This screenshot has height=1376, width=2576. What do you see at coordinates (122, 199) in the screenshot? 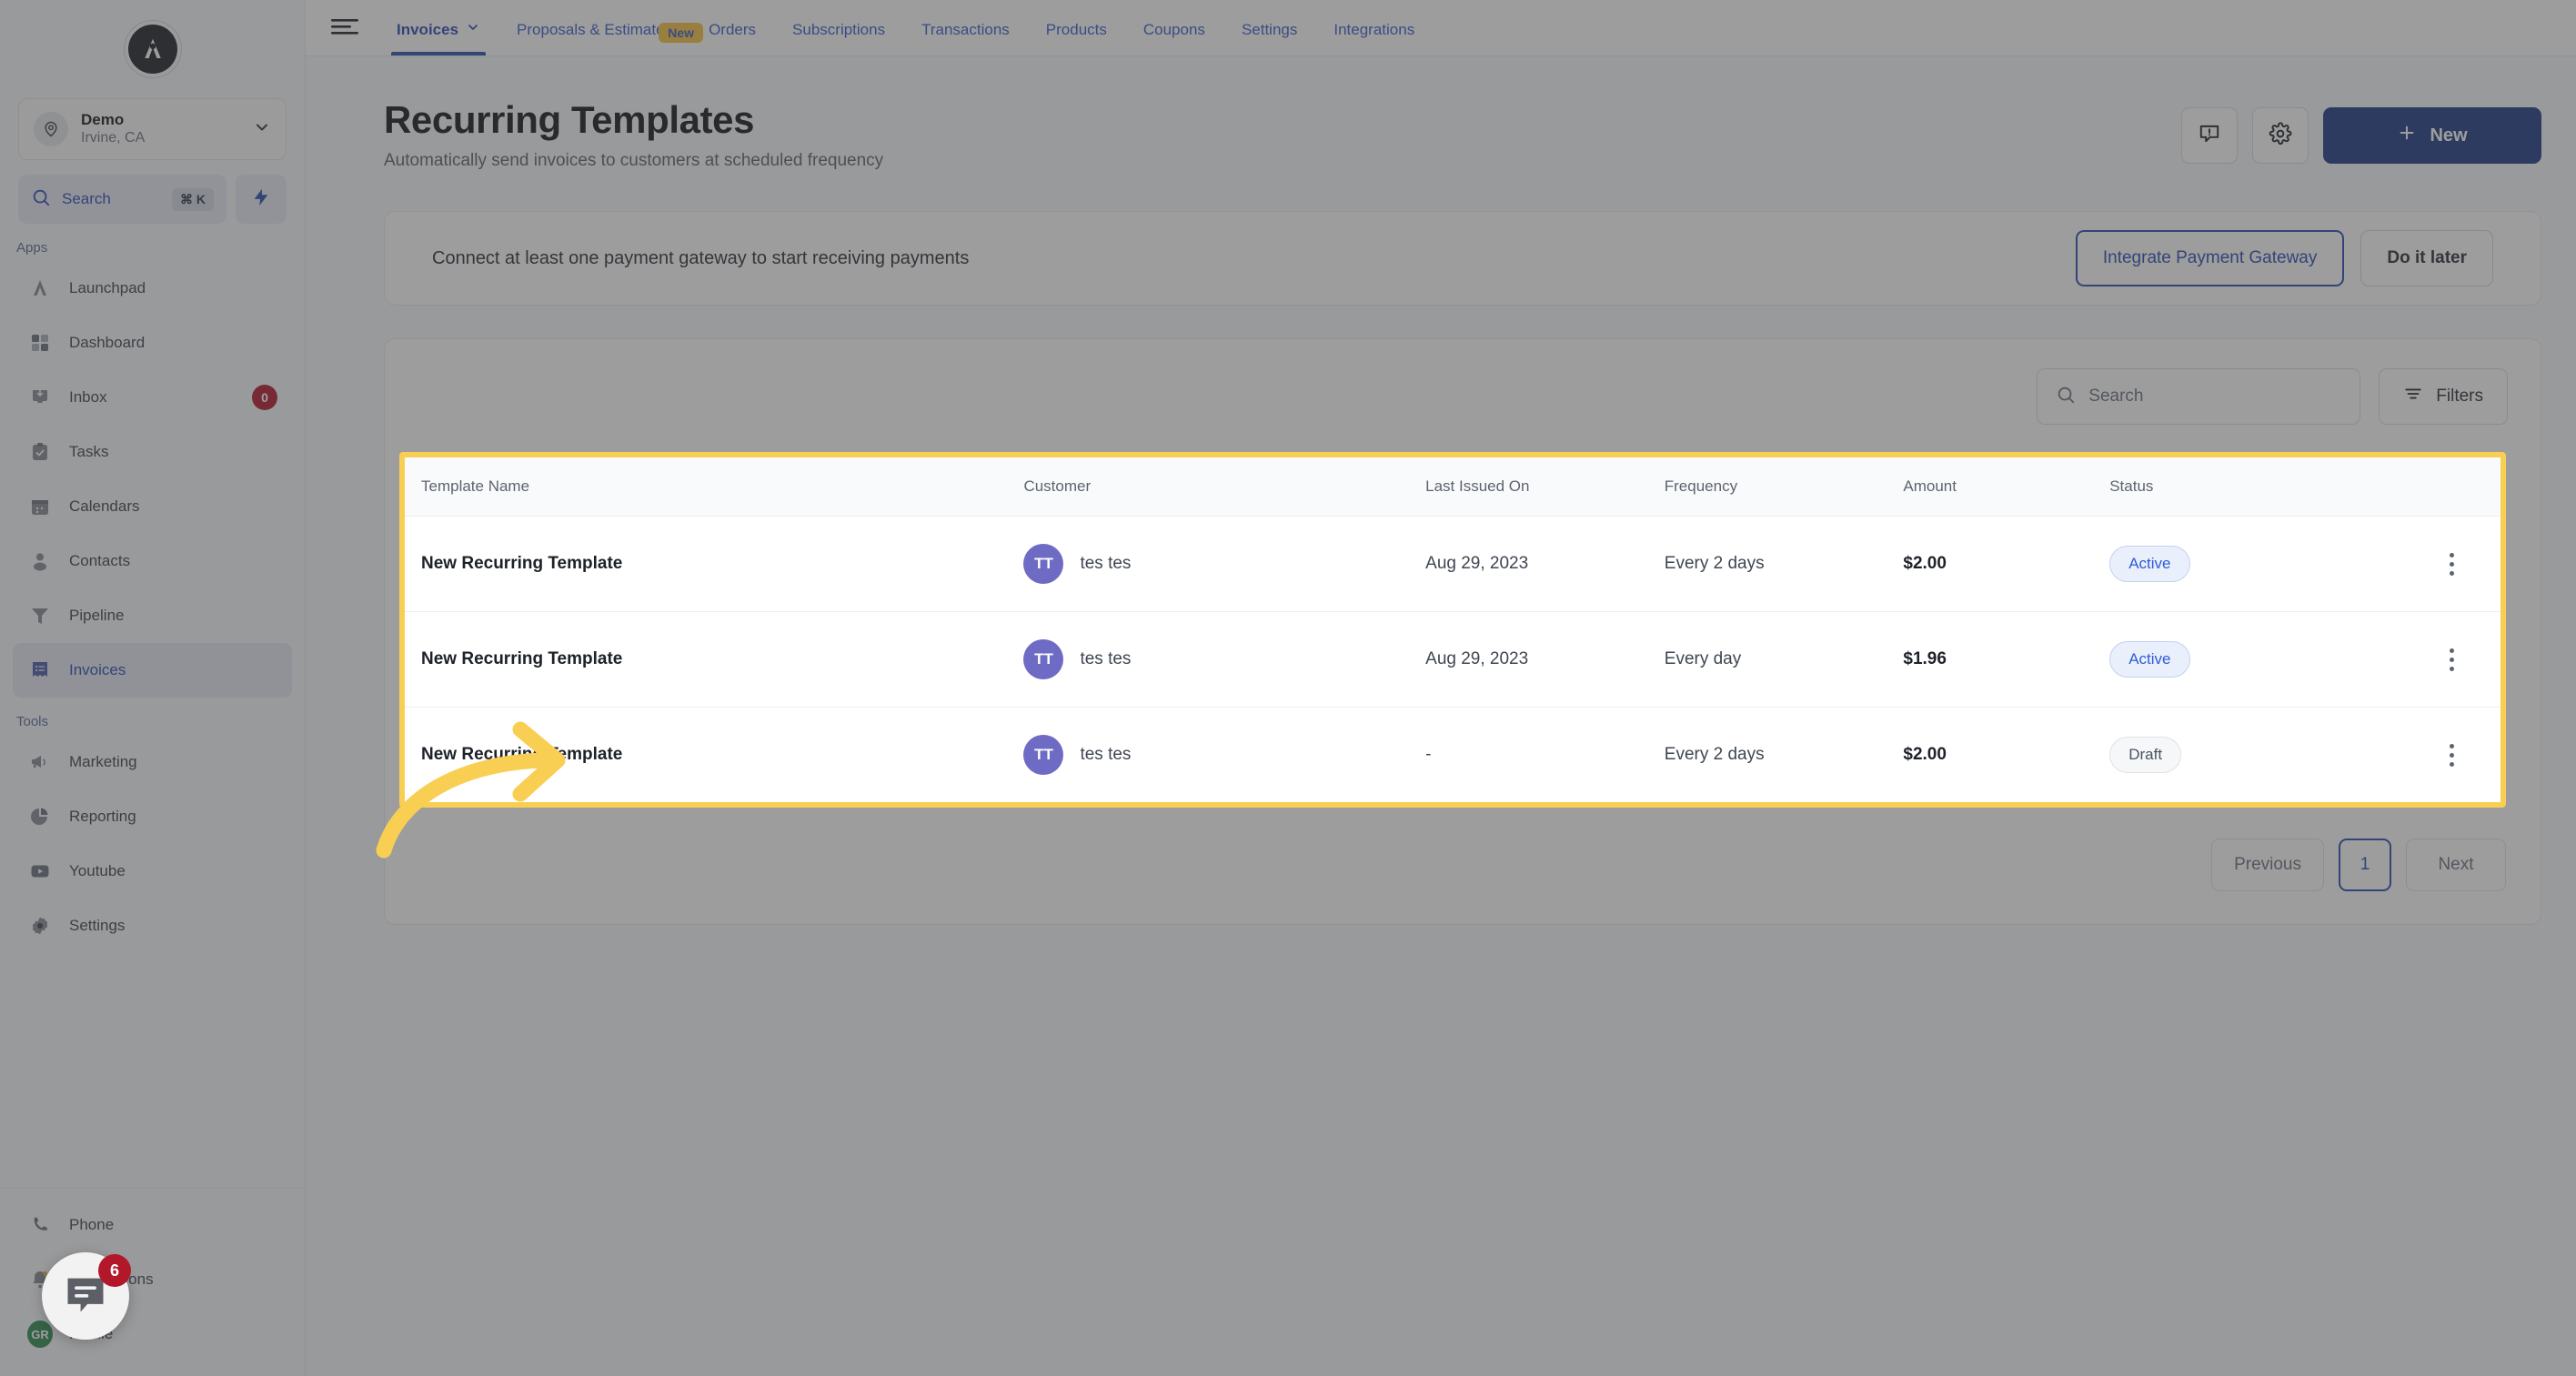
I see `sidebar-search-input: Search ⌘ K` at bounding box center [122, 199].